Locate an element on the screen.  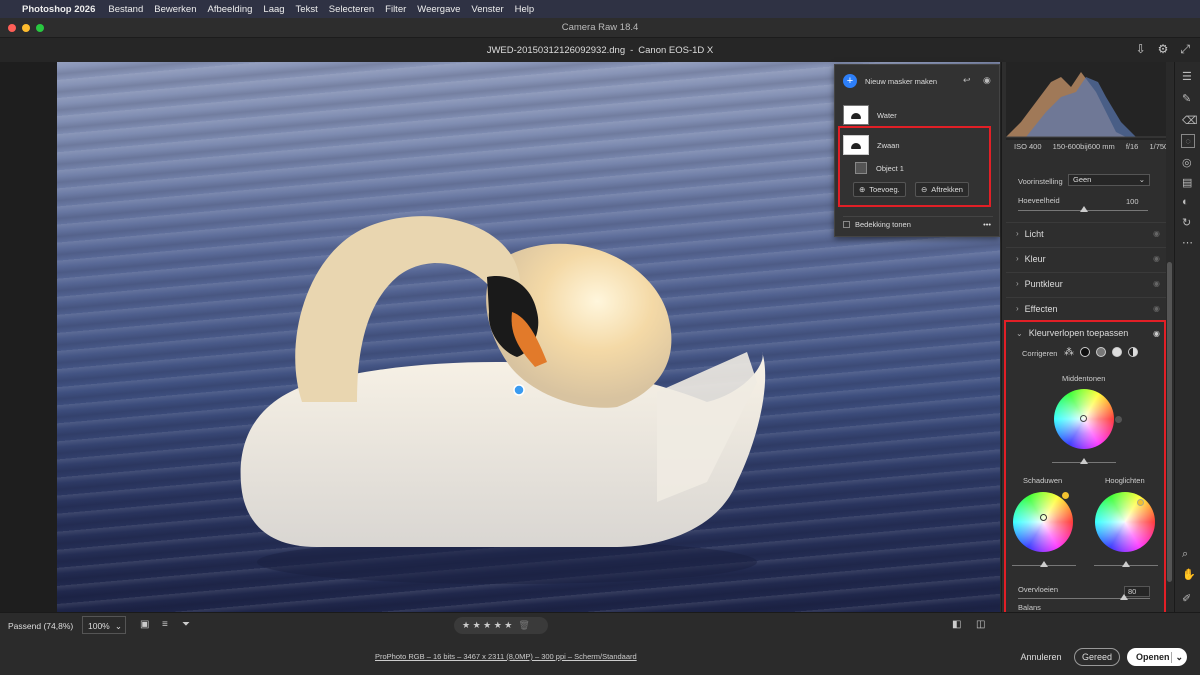
menu-filter: Filter is located at coordinates (395, 9).